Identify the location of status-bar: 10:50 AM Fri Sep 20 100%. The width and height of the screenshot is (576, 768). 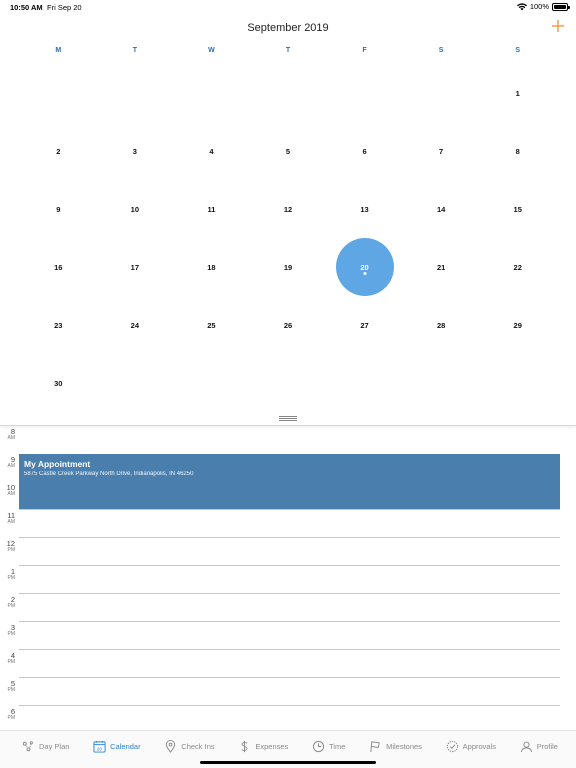
(288, 7).